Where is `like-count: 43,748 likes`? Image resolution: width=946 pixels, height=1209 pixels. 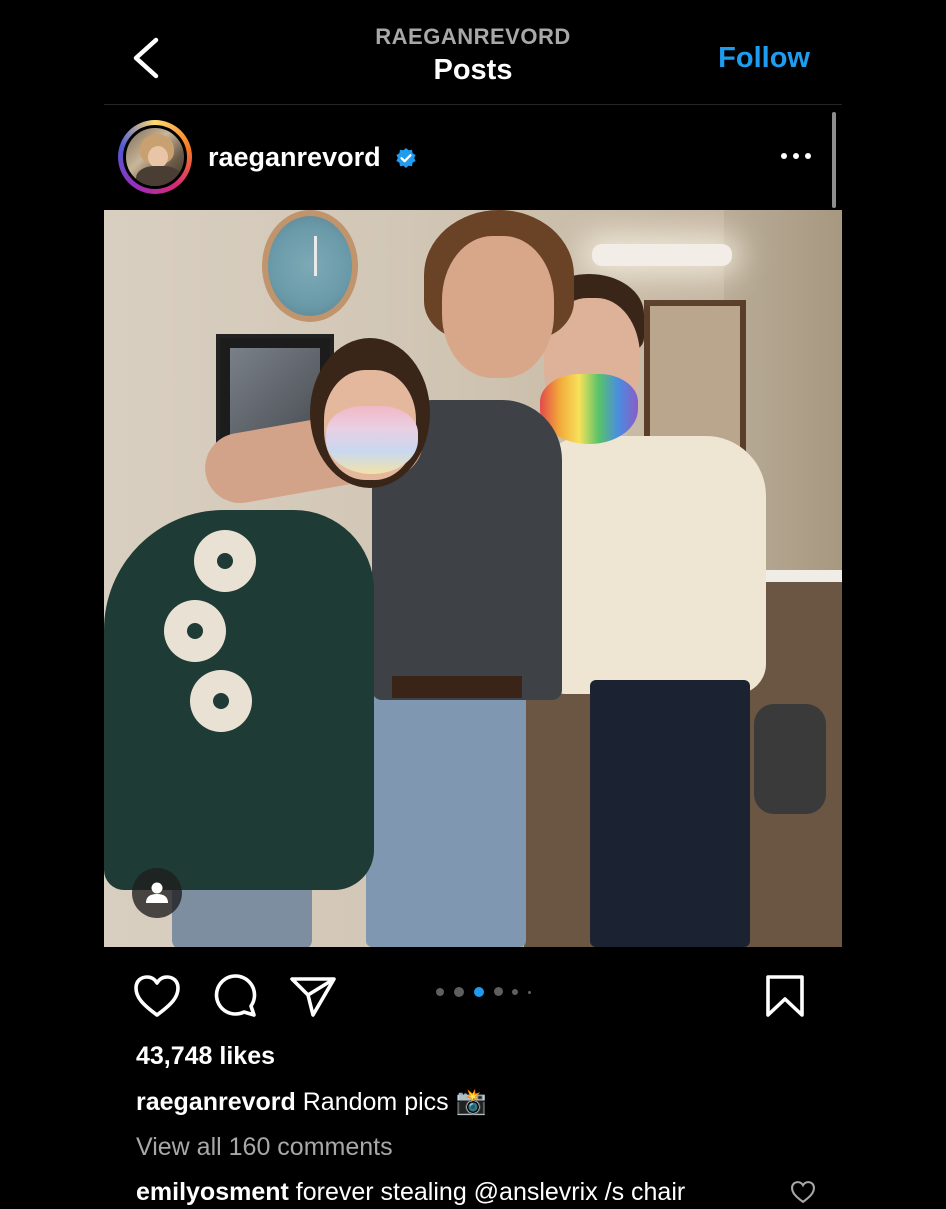
like-count: 43,748 likes is located at coordinates (205, 1056).